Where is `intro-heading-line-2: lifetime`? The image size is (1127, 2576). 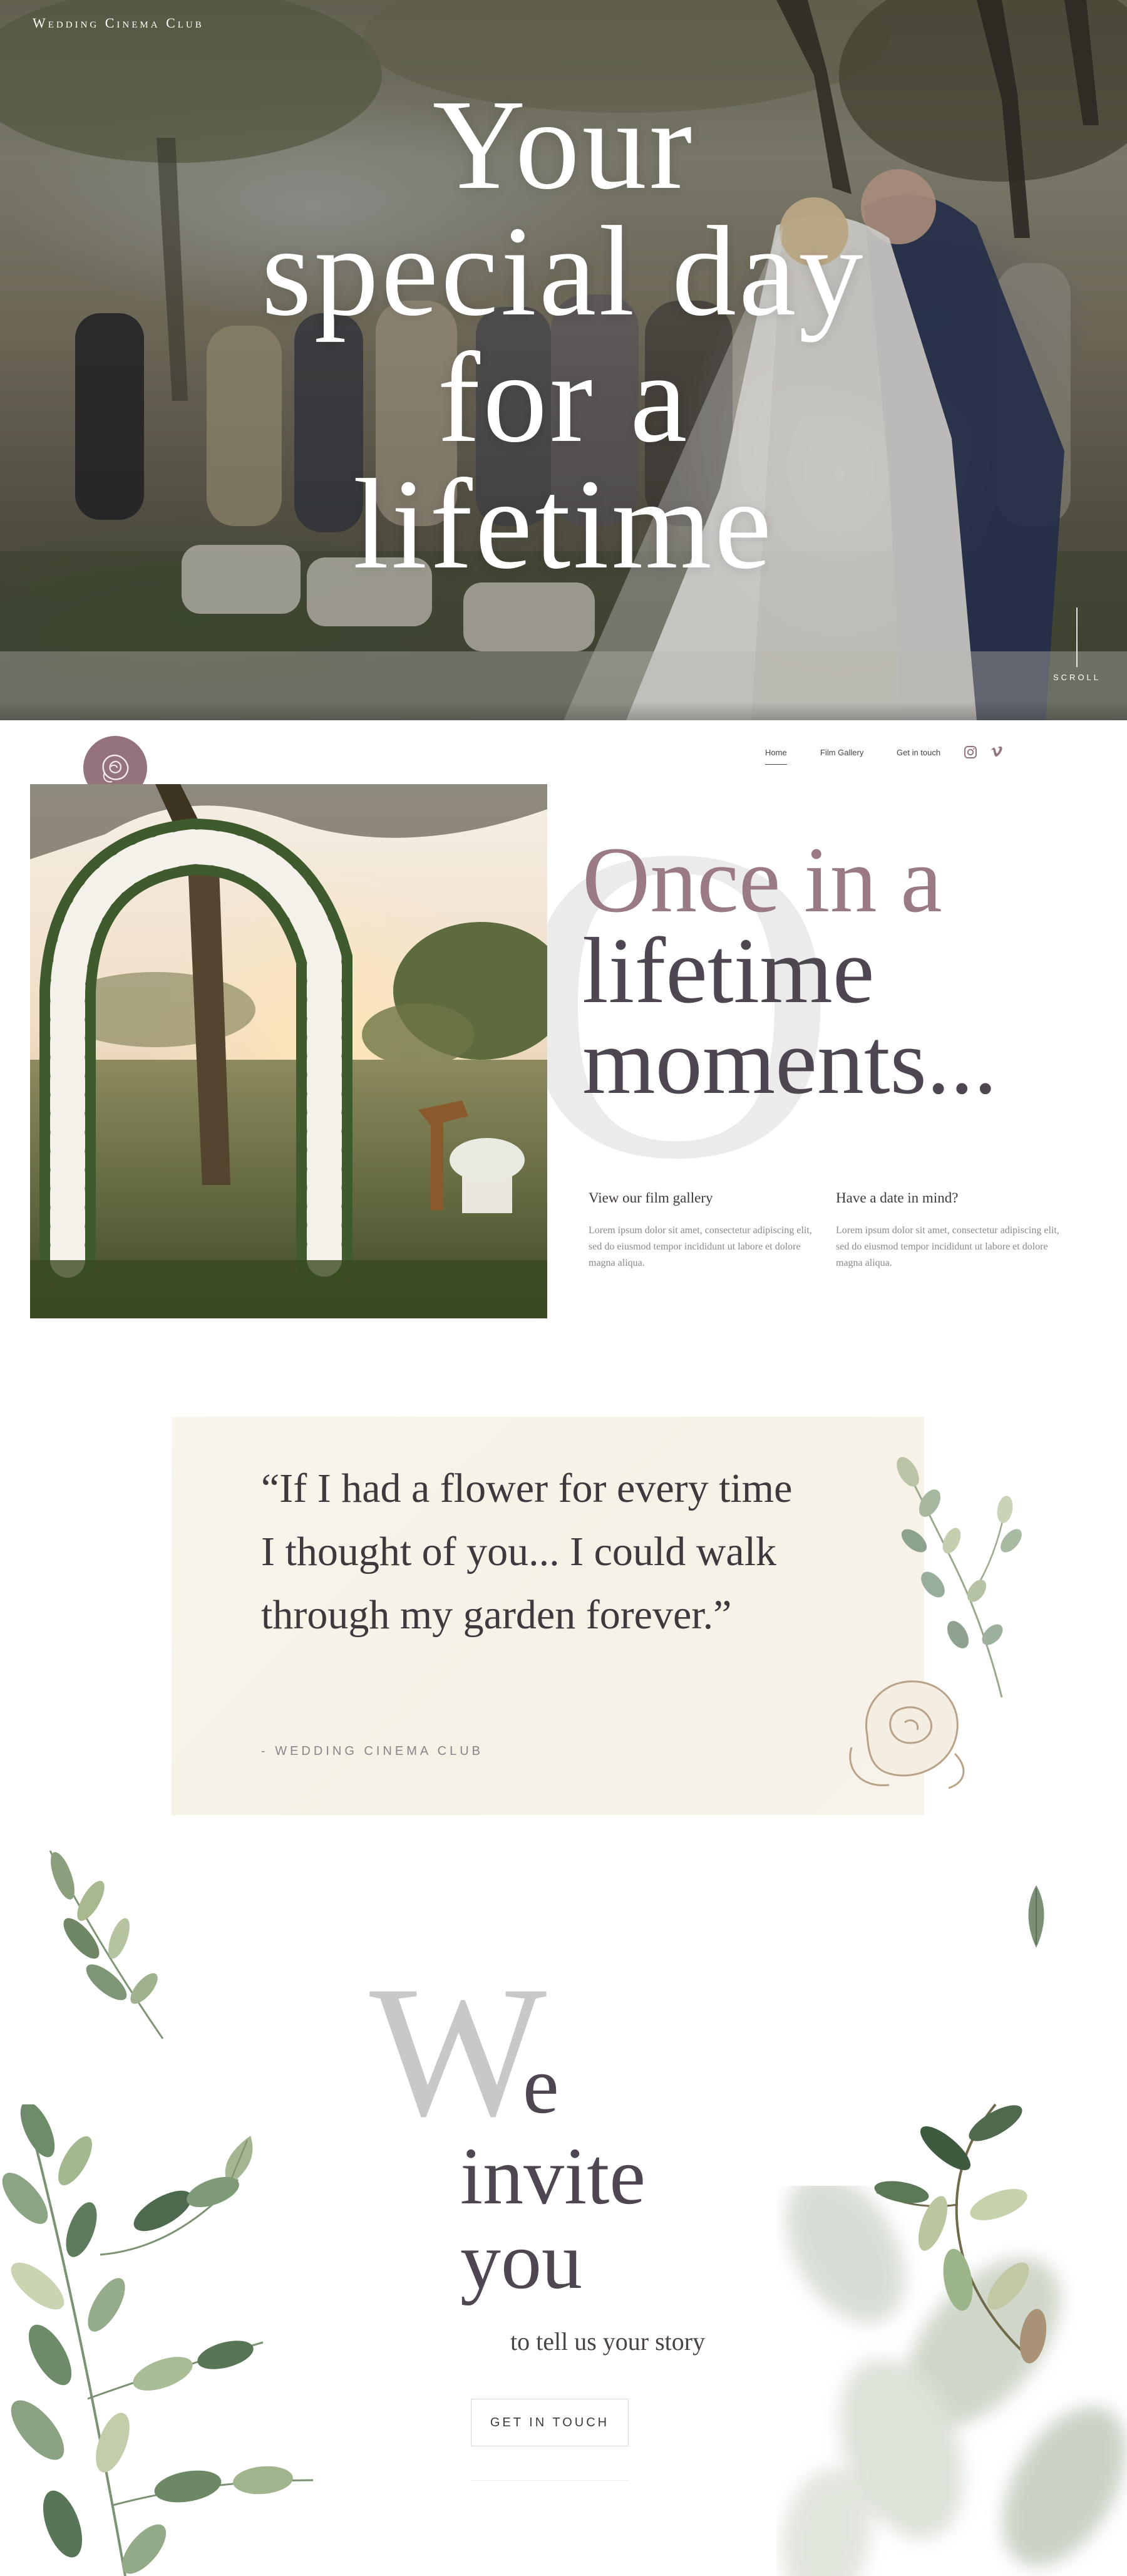 intro-heading-line-2: lifetime is located at coordinates (728, 971).